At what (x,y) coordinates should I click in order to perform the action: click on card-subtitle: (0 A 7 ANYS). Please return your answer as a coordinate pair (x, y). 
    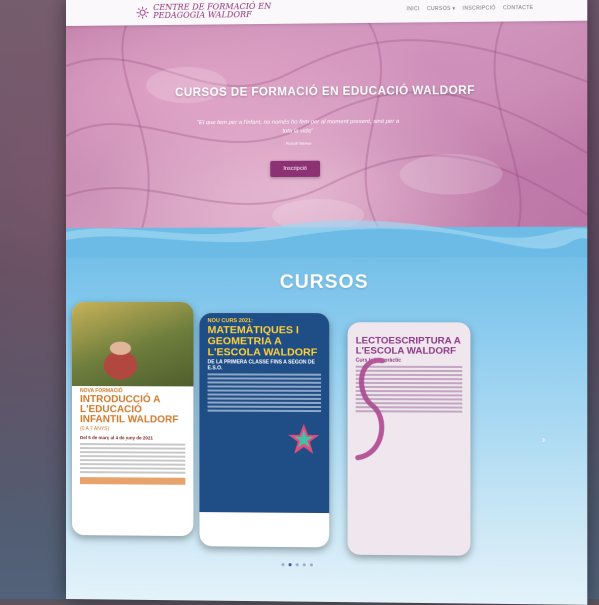
    Looking at the image, I should click on (94, 429).